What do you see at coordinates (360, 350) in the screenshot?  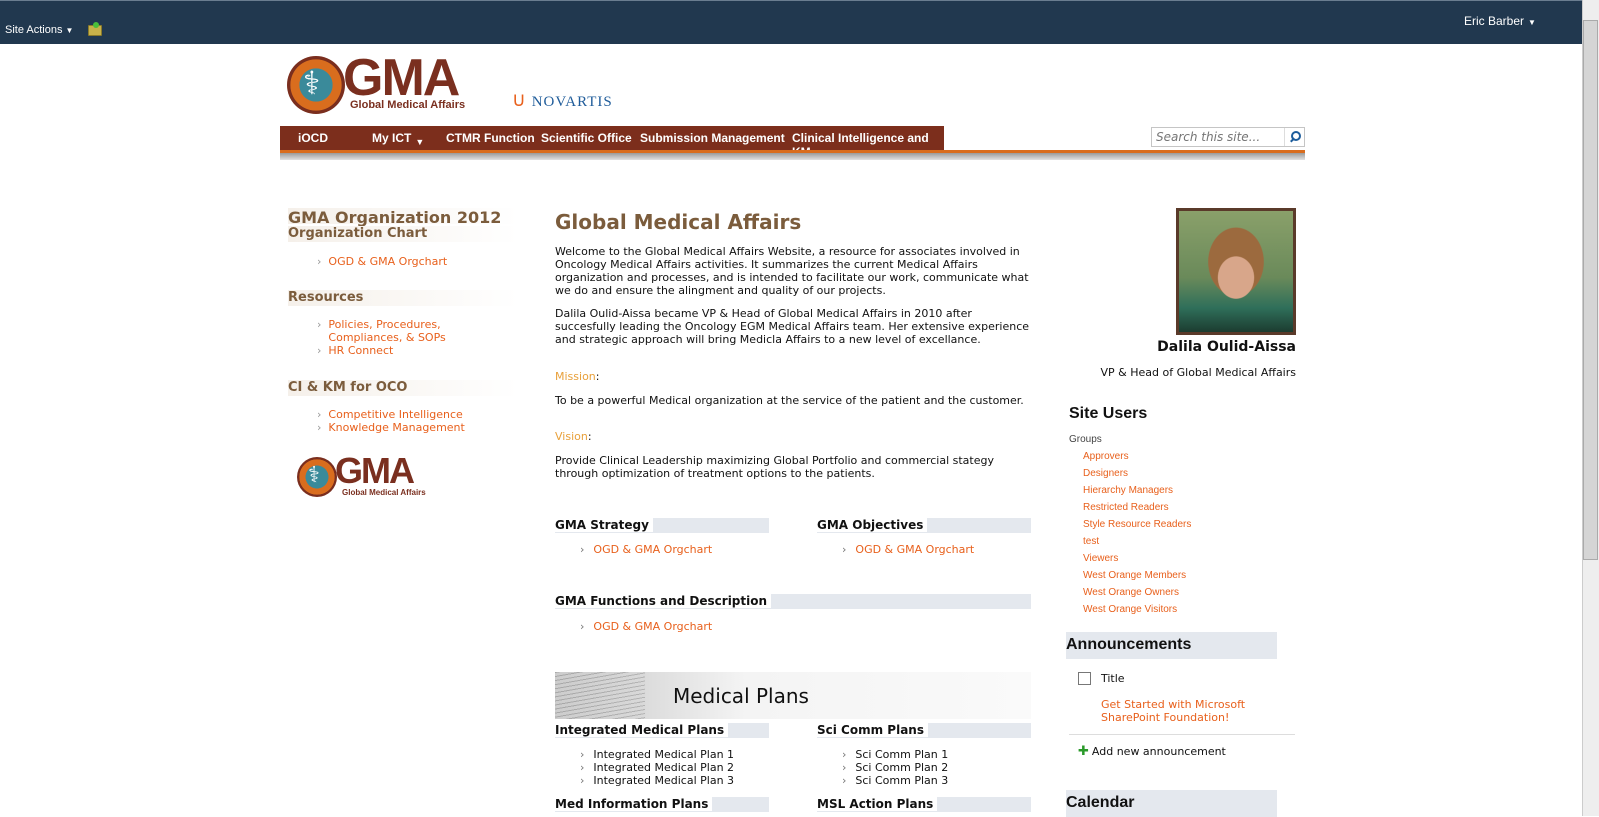 I see `hr-connect-link: HR Connect` at bounding box center [360, 350].